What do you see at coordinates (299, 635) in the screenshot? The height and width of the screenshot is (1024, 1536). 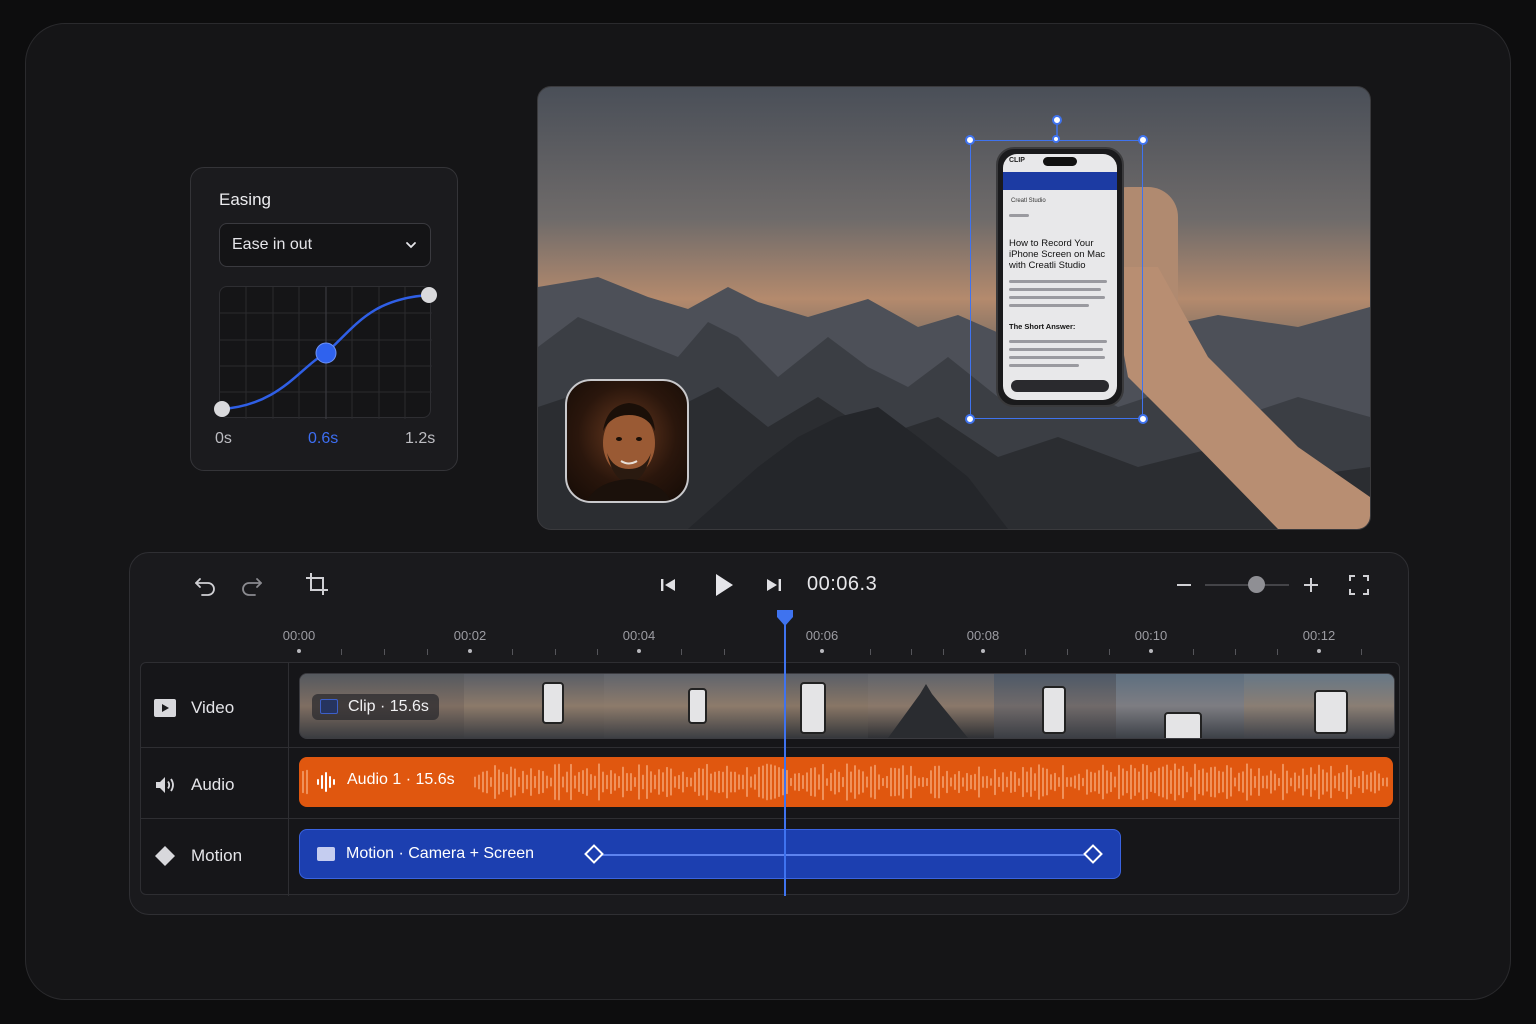 I see `ruler-label: 00:00` at bounding box center [299, 635].